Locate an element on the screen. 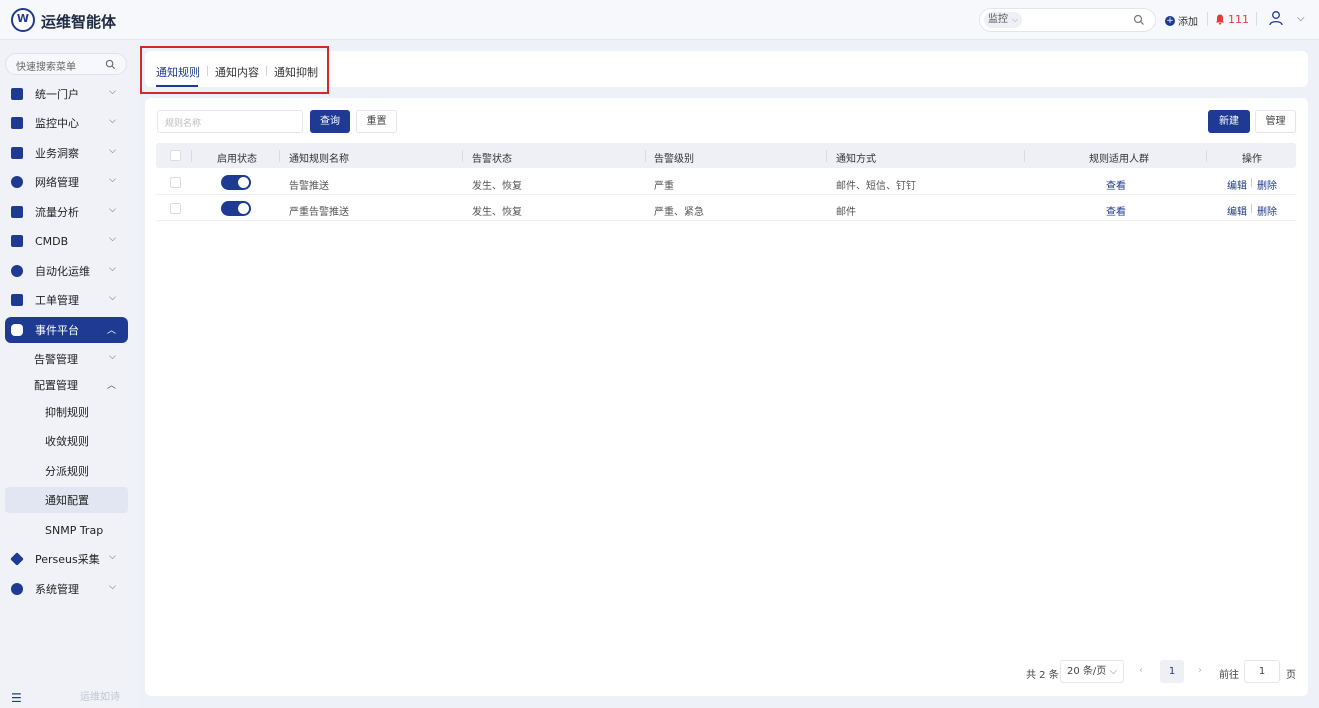 This screenshot has width=1319, height=708. page-size-select: 20 条/页 ⌵ is located at coordinates (1092, 671).